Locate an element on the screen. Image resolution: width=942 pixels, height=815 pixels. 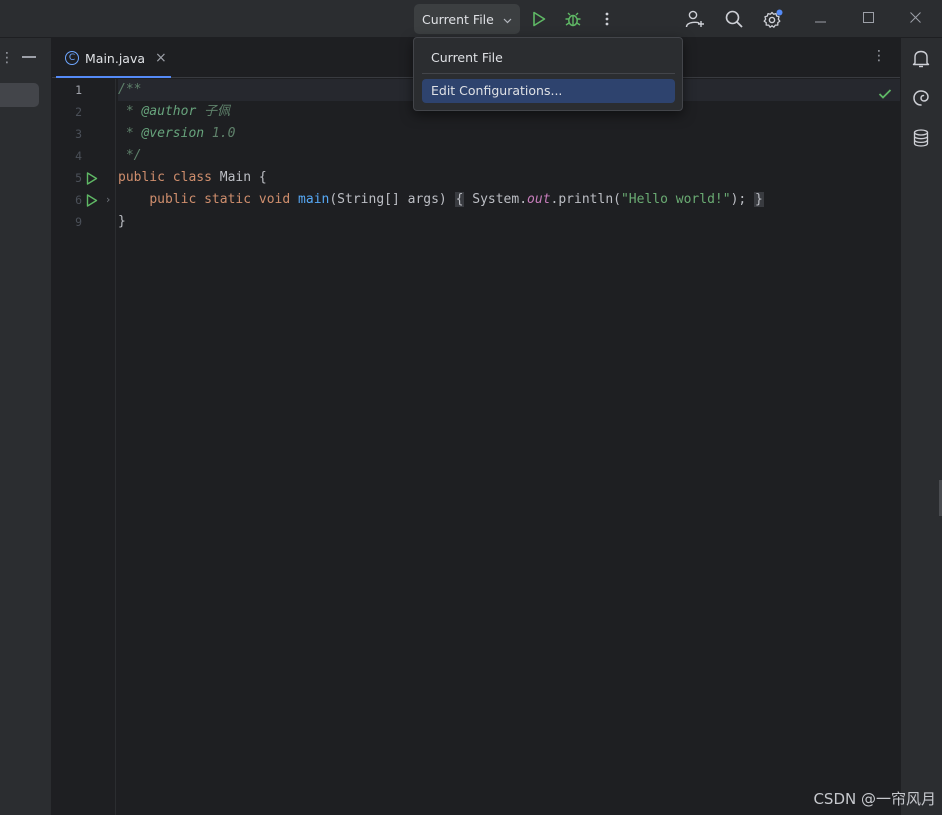
minimize-button is located at coordinates (821, 17).